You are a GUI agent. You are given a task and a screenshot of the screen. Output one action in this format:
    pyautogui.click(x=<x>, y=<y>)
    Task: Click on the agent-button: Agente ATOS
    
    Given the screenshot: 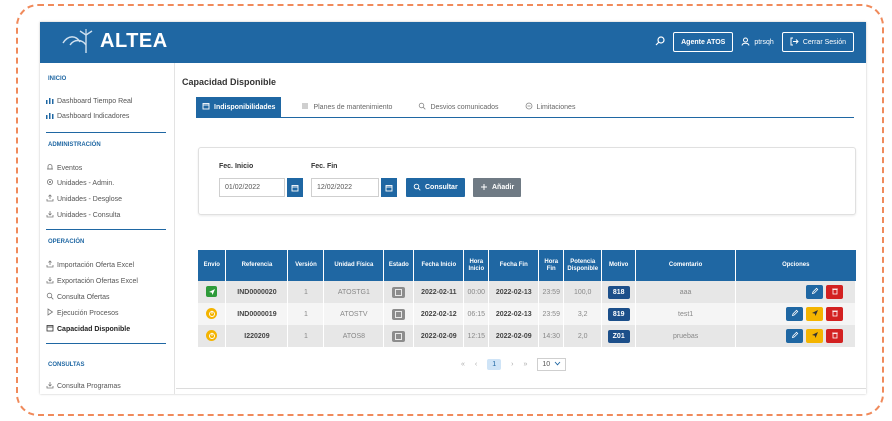 What is the action you would take?
    pyautogui.click(x=703, y=42)
    